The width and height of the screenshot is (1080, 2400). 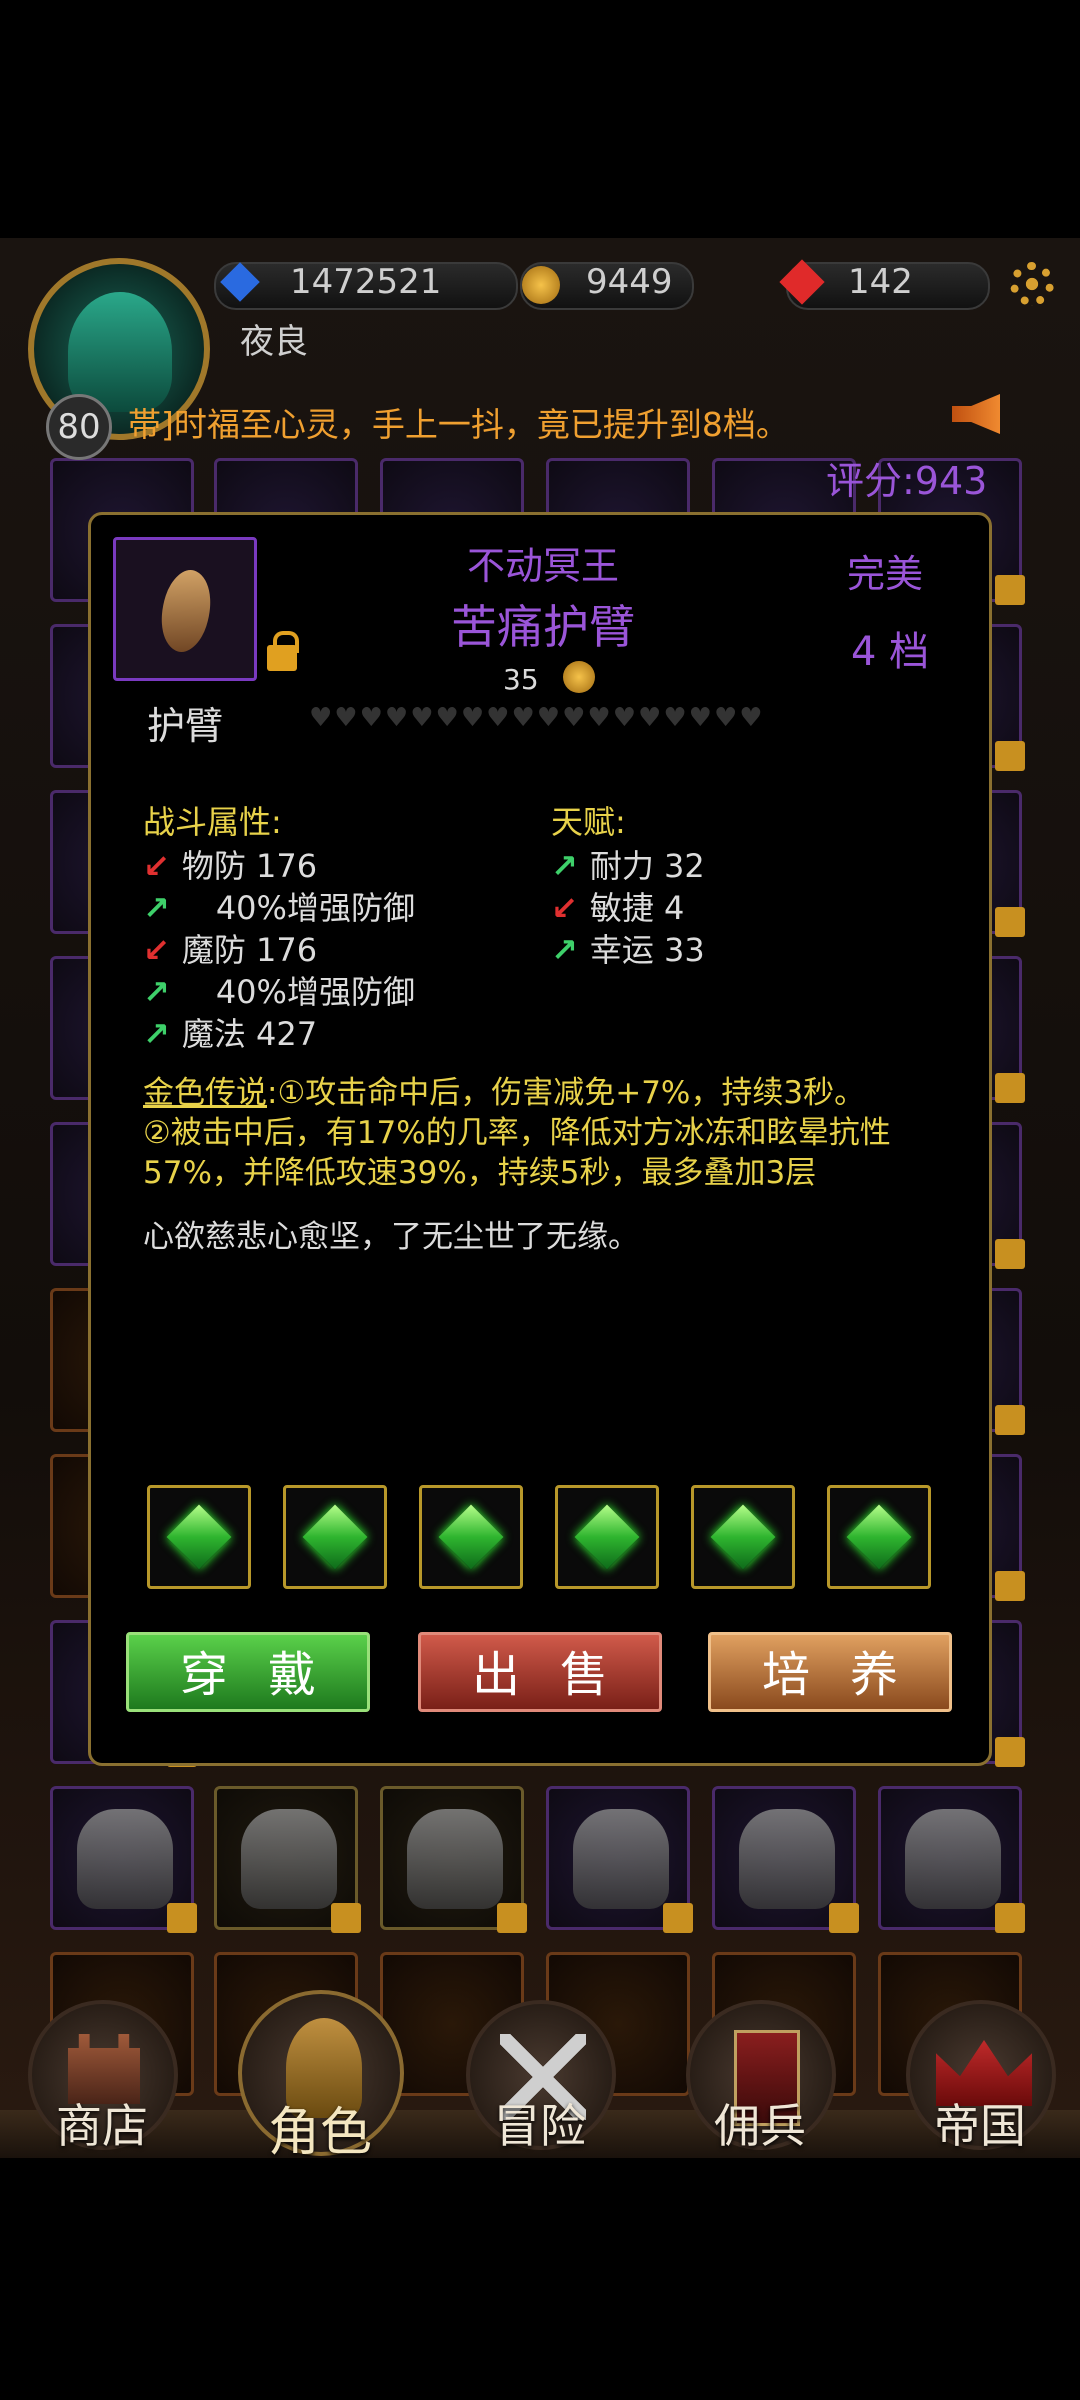 I want to click on item-quality: 完美, so click(x=885, y=574).